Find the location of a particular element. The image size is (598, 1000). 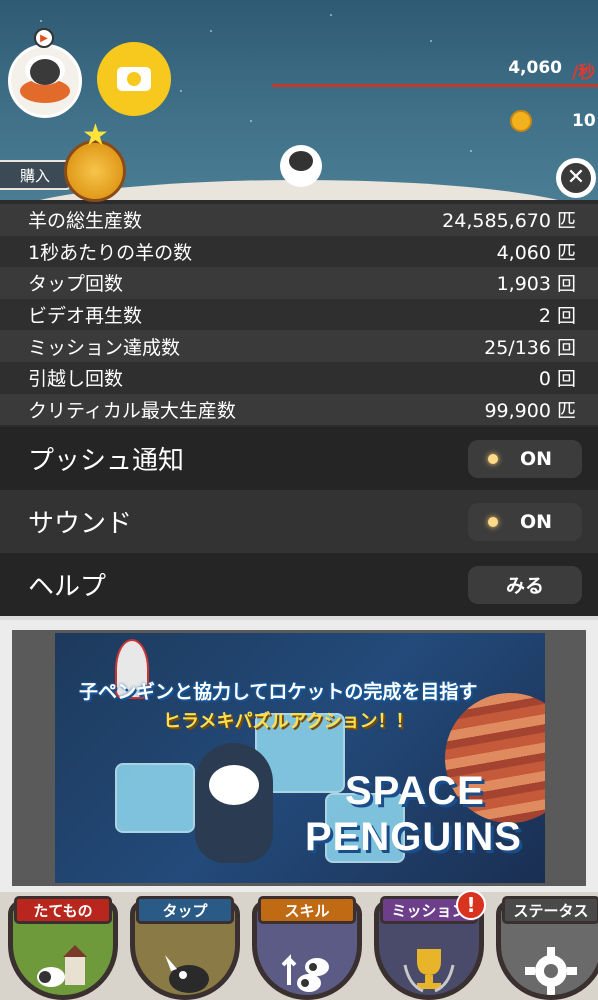

ad-subtitle: ヒラメキパズルアクション！！ is located at coordinates (288, 721).